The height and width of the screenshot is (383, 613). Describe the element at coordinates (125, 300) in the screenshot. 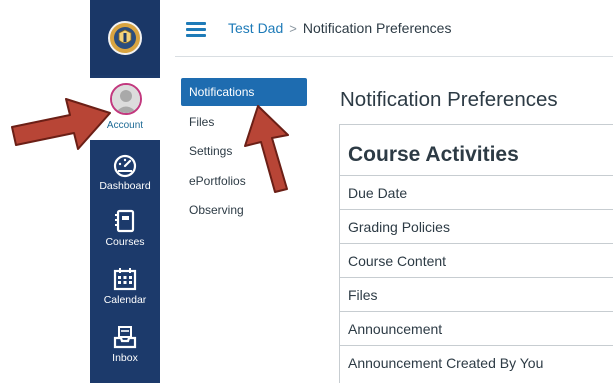

I see `nav-item-label: Calendar` at that location.